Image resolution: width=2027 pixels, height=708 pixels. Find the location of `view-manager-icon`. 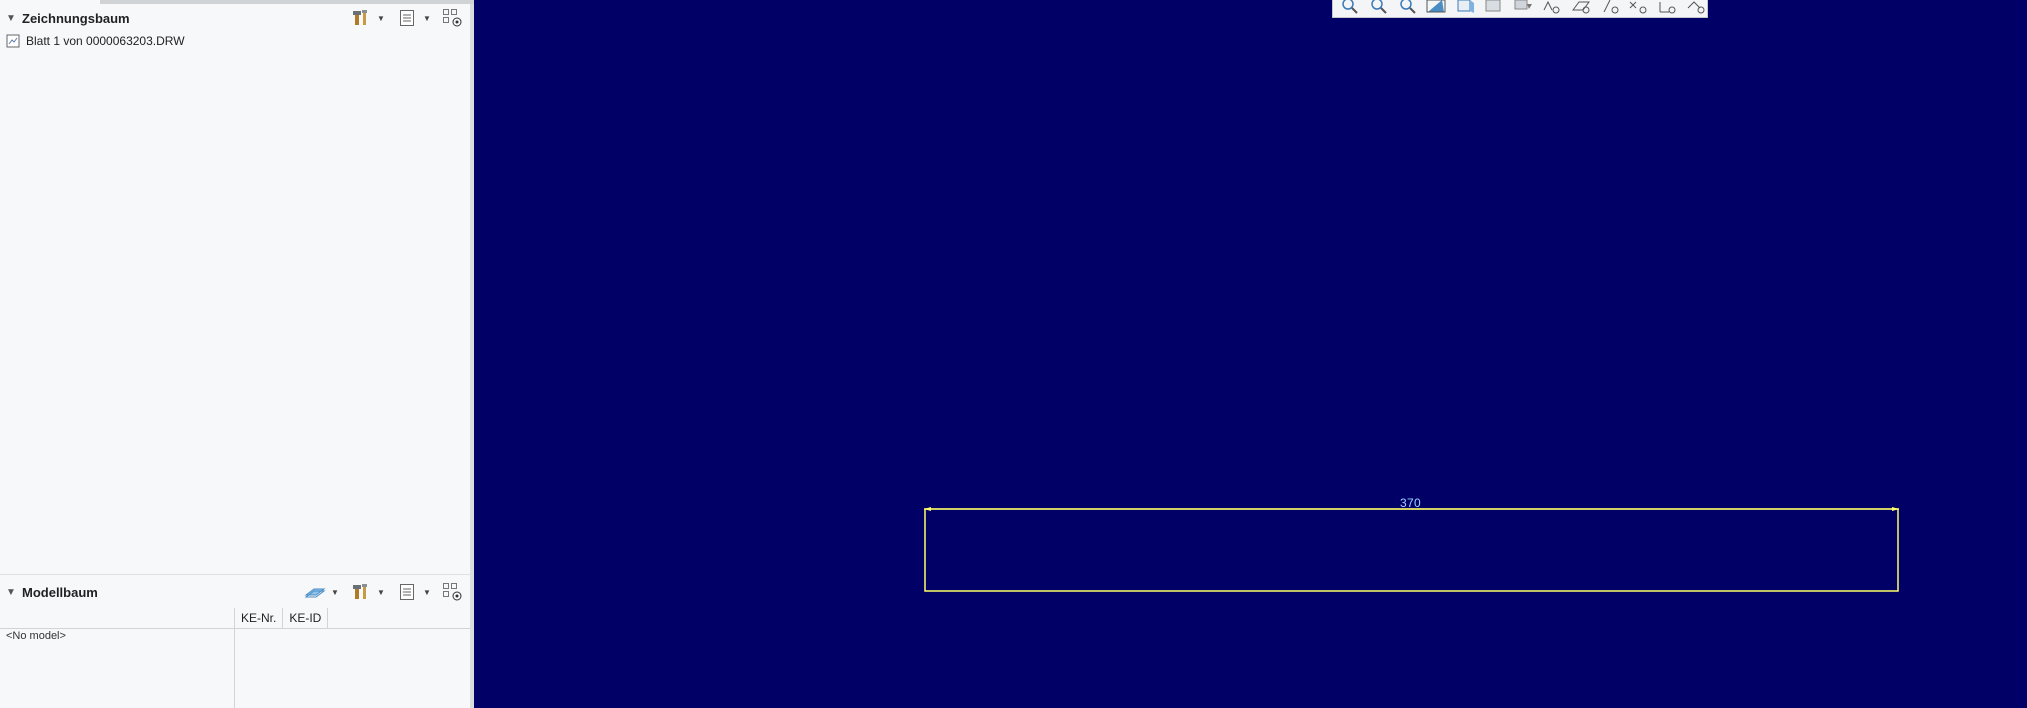

view-manager-icon is located at coordinates (1494, 7).